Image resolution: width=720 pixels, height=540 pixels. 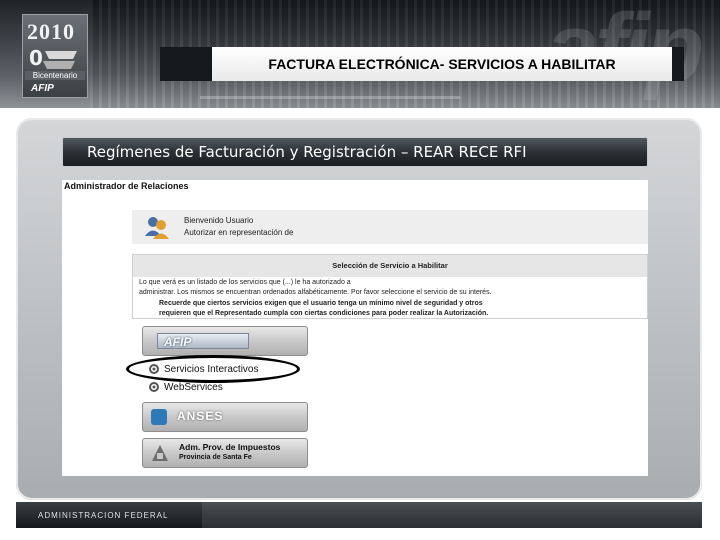 I want to click on afip-logo: AFIP, so click(x=203, y=341).